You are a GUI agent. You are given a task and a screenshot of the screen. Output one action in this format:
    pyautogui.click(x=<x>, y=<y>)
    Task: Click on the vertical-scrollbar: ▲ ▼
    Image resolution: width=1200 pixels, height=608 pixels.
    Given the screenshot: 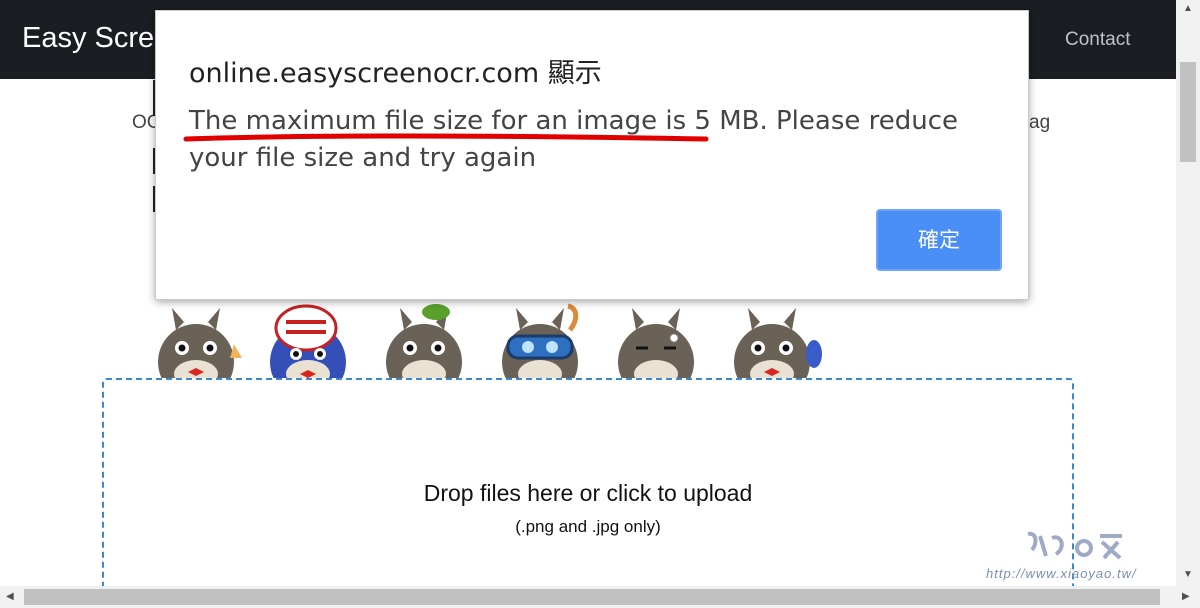 What is the action you would take?
    pyautogui.click(x=1188, y=293)
    